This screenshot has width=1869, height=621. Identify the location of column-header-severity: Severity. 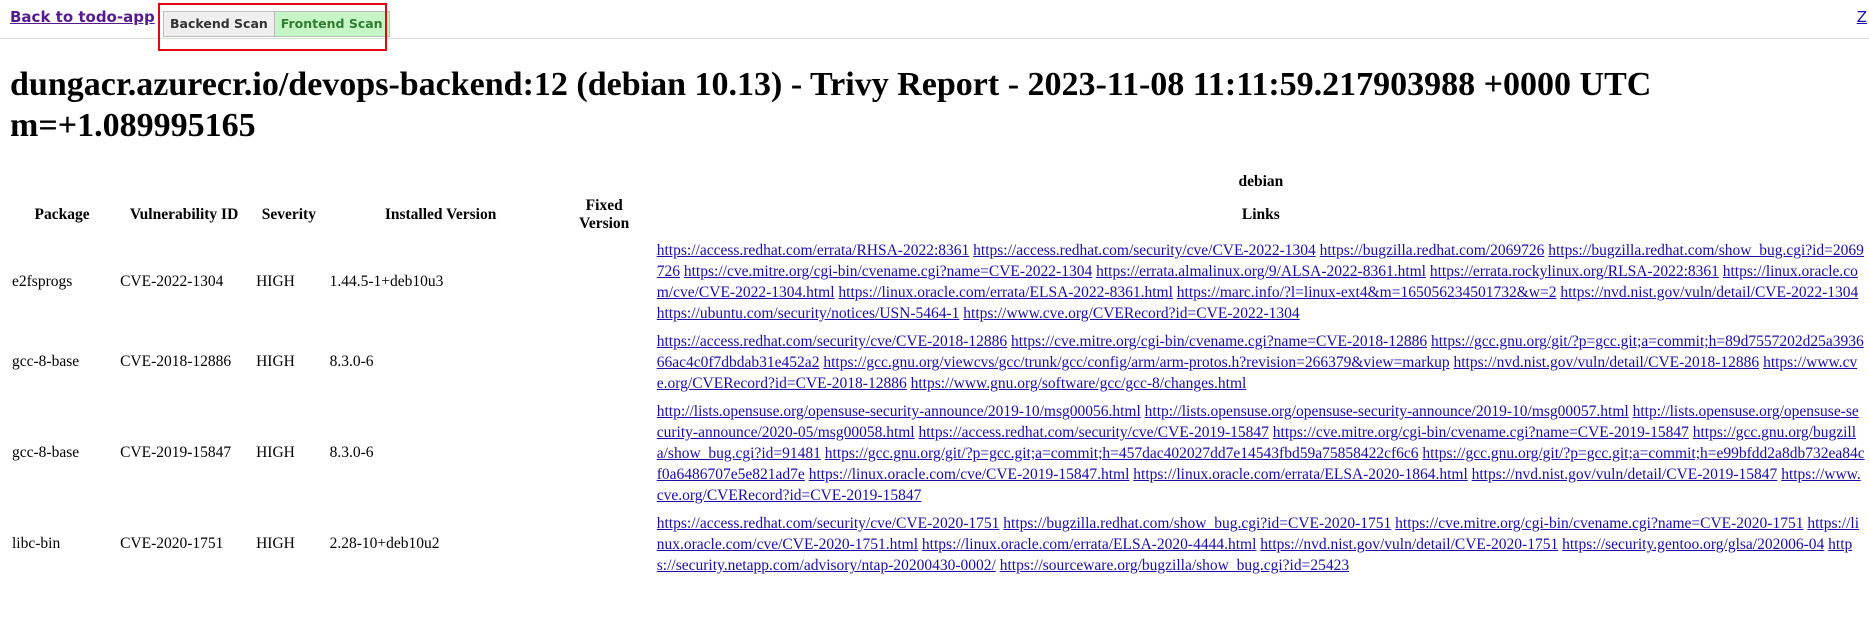
(288, 214).